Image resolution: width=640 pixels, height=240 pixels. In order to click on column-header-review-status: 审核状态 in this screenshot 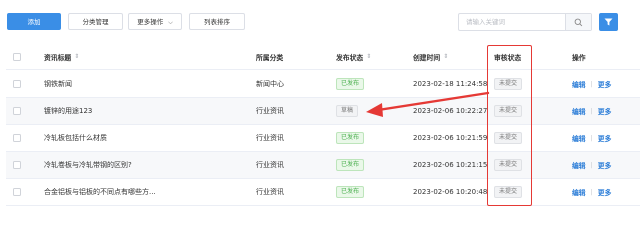, I will do `click(508, 57)`.